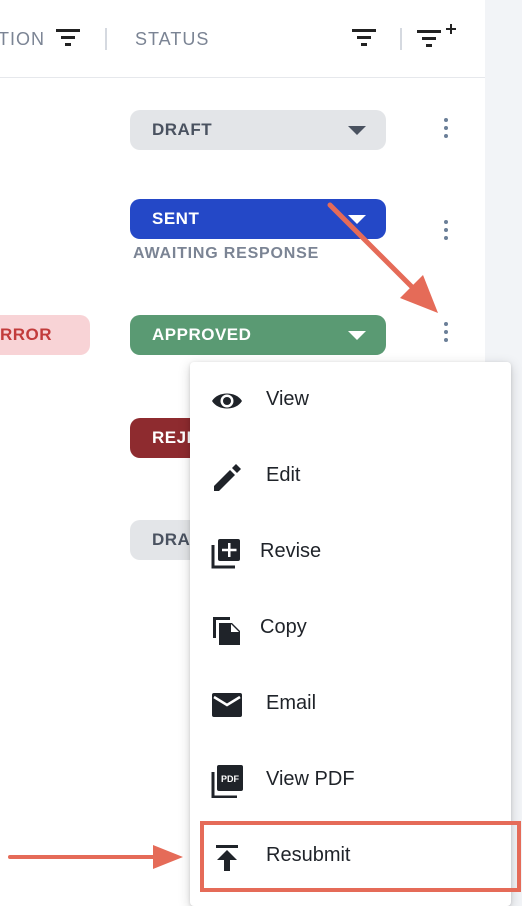 Image resolution: width=522 pixels, height=906 pixels. I want to click on table-header: TION STATUS, so click(242, 39).